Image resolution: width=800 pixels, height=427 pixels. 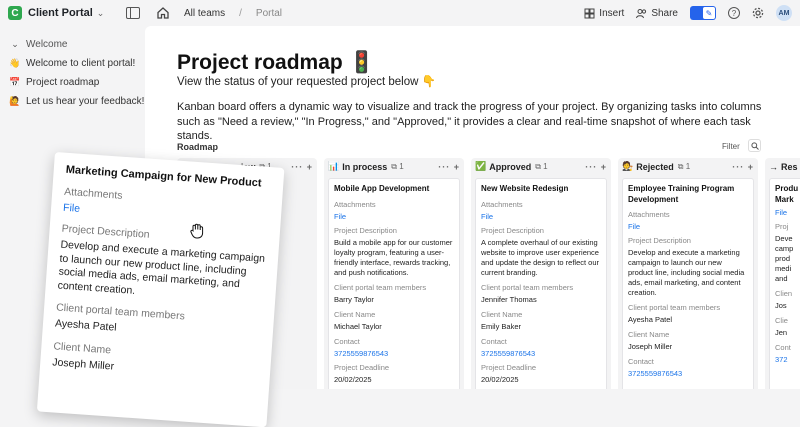 I want to click on sidebar-item-welcome: 👋 Welcome to client portal!, so click(x=72, y=63).